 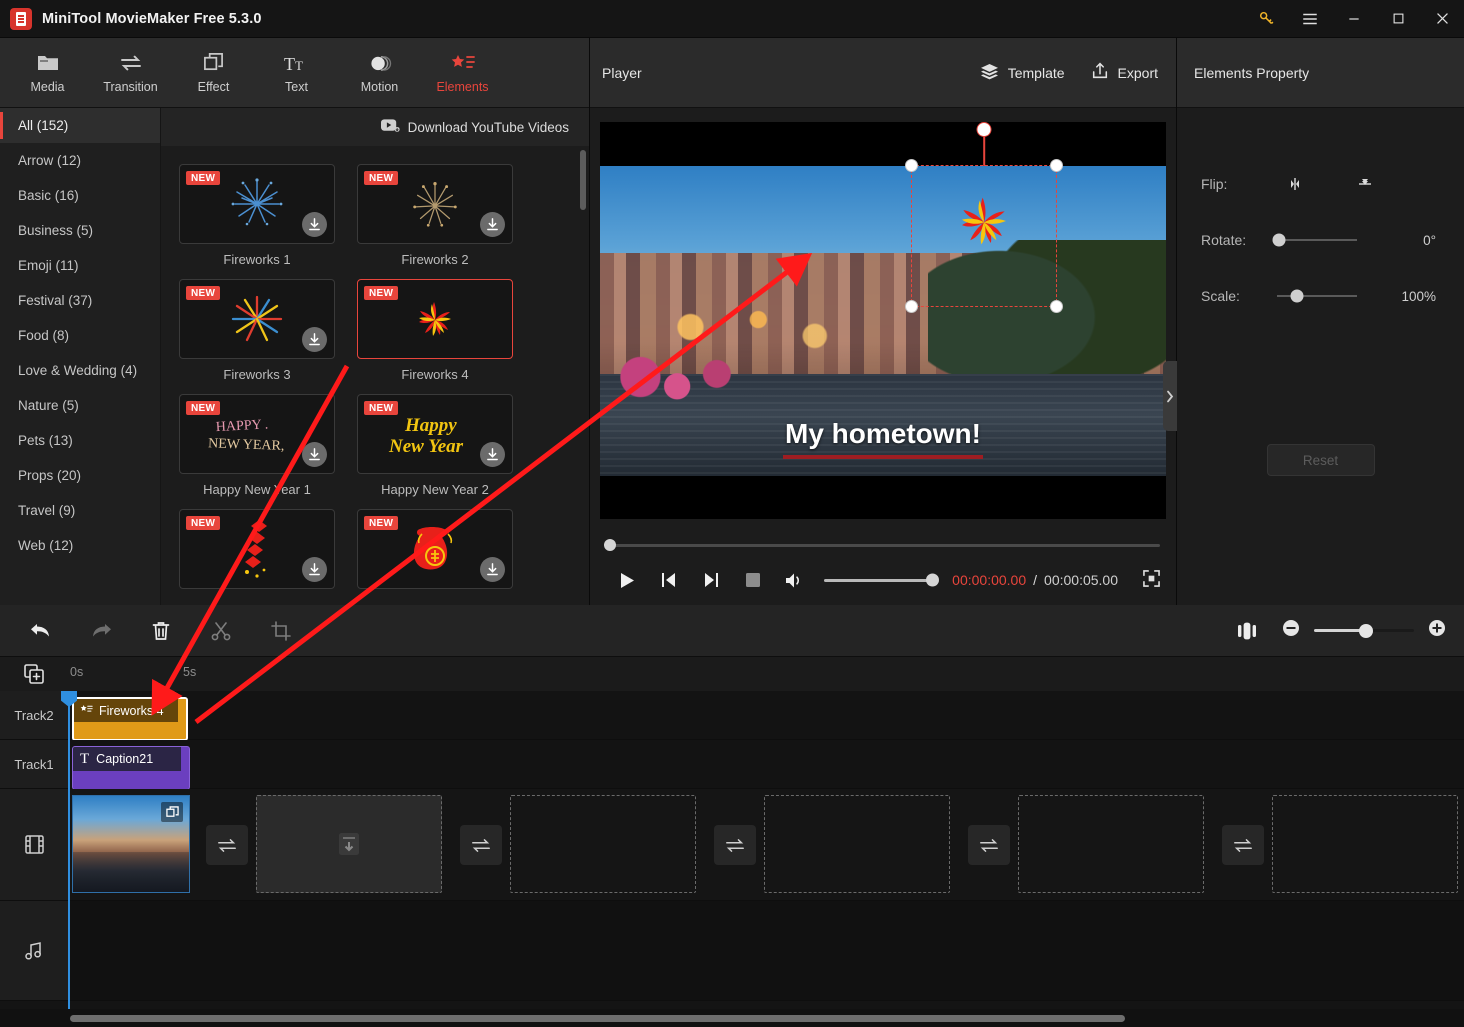 I want to click on category-nature: Nature (5), so click(x=80, y=405).